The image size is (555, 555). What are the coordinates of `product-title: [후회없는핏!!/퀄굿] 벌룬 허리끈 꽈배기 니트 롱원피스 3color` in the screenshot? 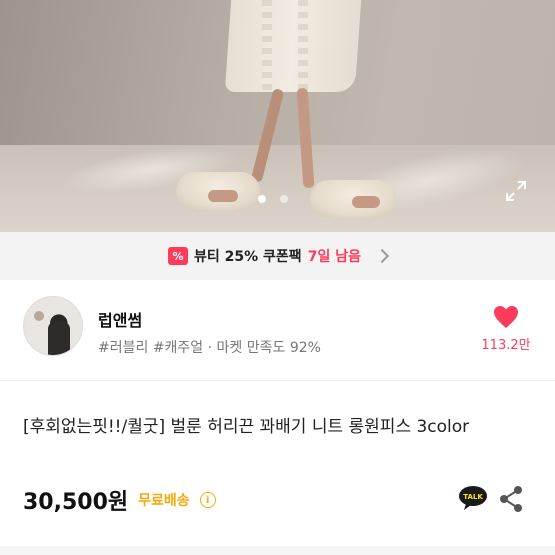 It's located at (246, 427).